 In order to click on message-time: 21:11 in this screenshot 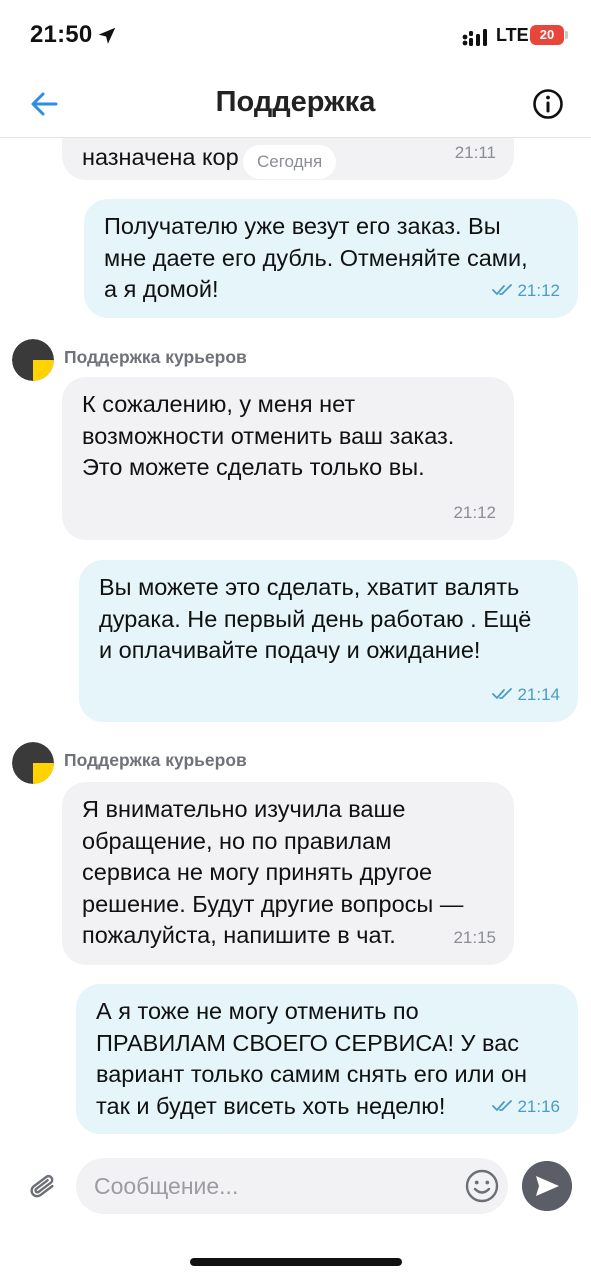, I will do `click(475, 152)`.